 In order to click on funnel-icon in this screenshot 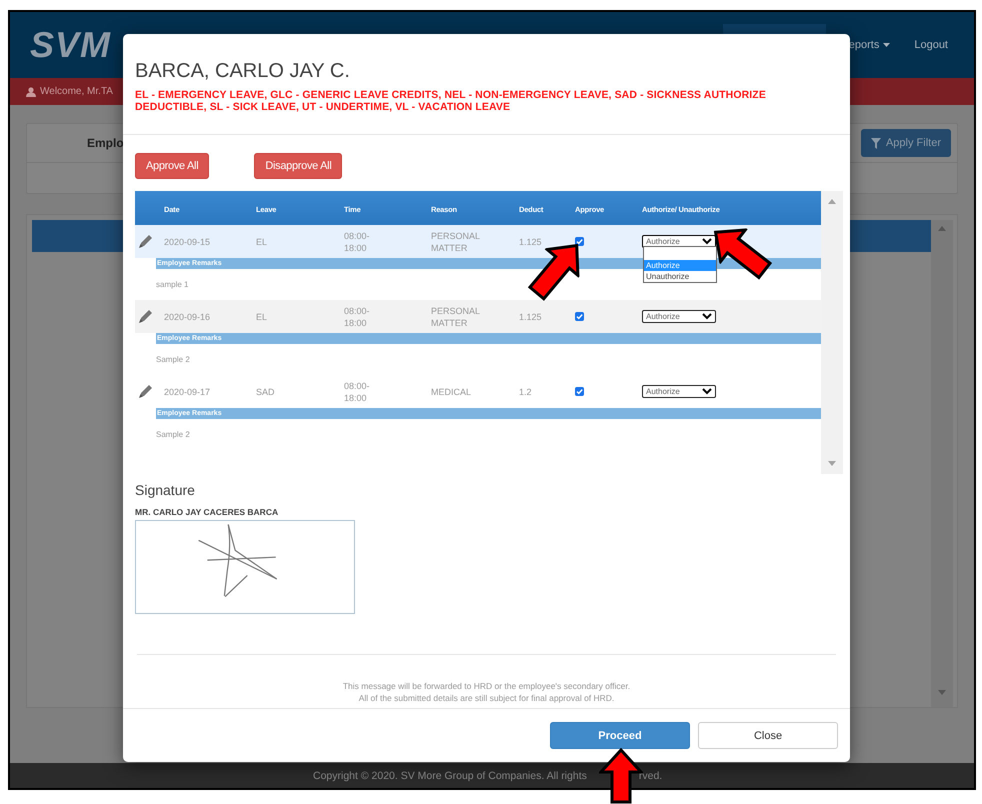, I will do `click(875, 143)`.